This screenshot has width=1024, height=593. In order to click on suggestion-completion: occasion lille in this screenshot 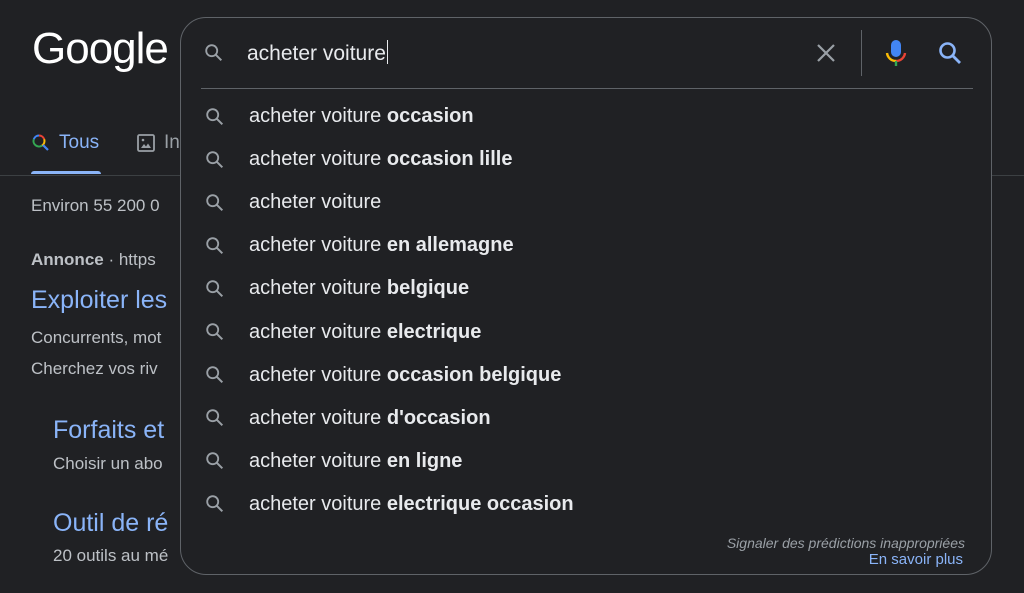, I will do `click(449, 159)`.